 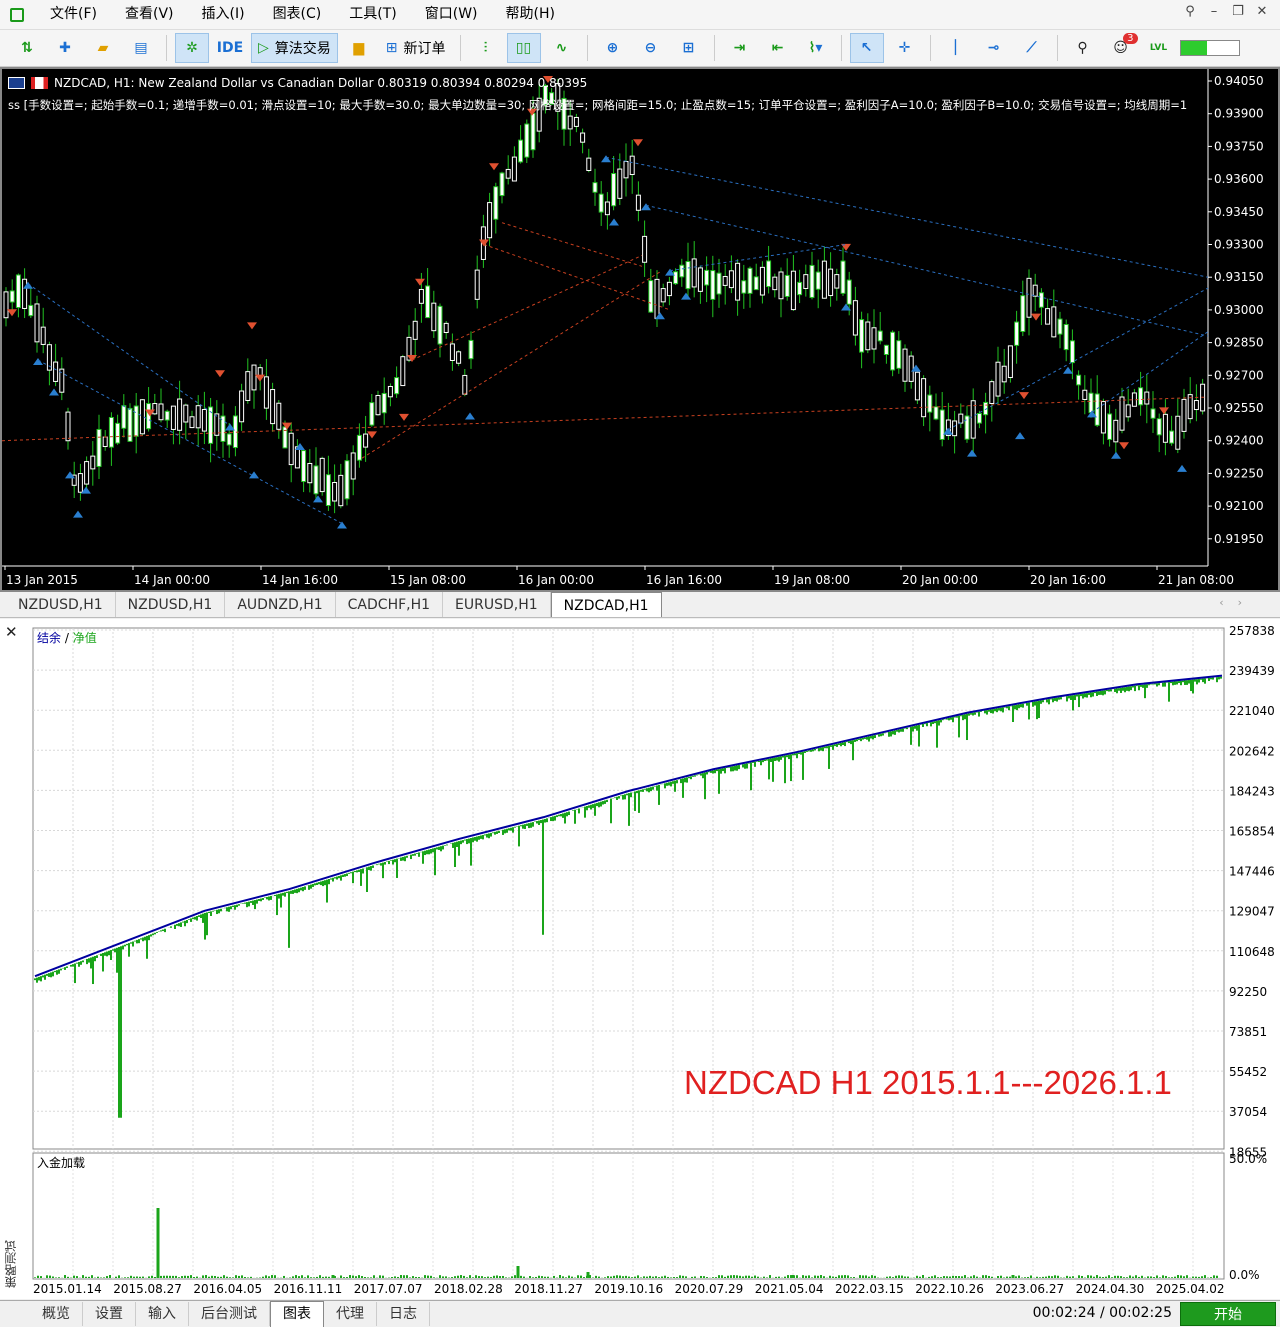 I want to click on search-icon: ⚲, so click(x=1083, y=48).